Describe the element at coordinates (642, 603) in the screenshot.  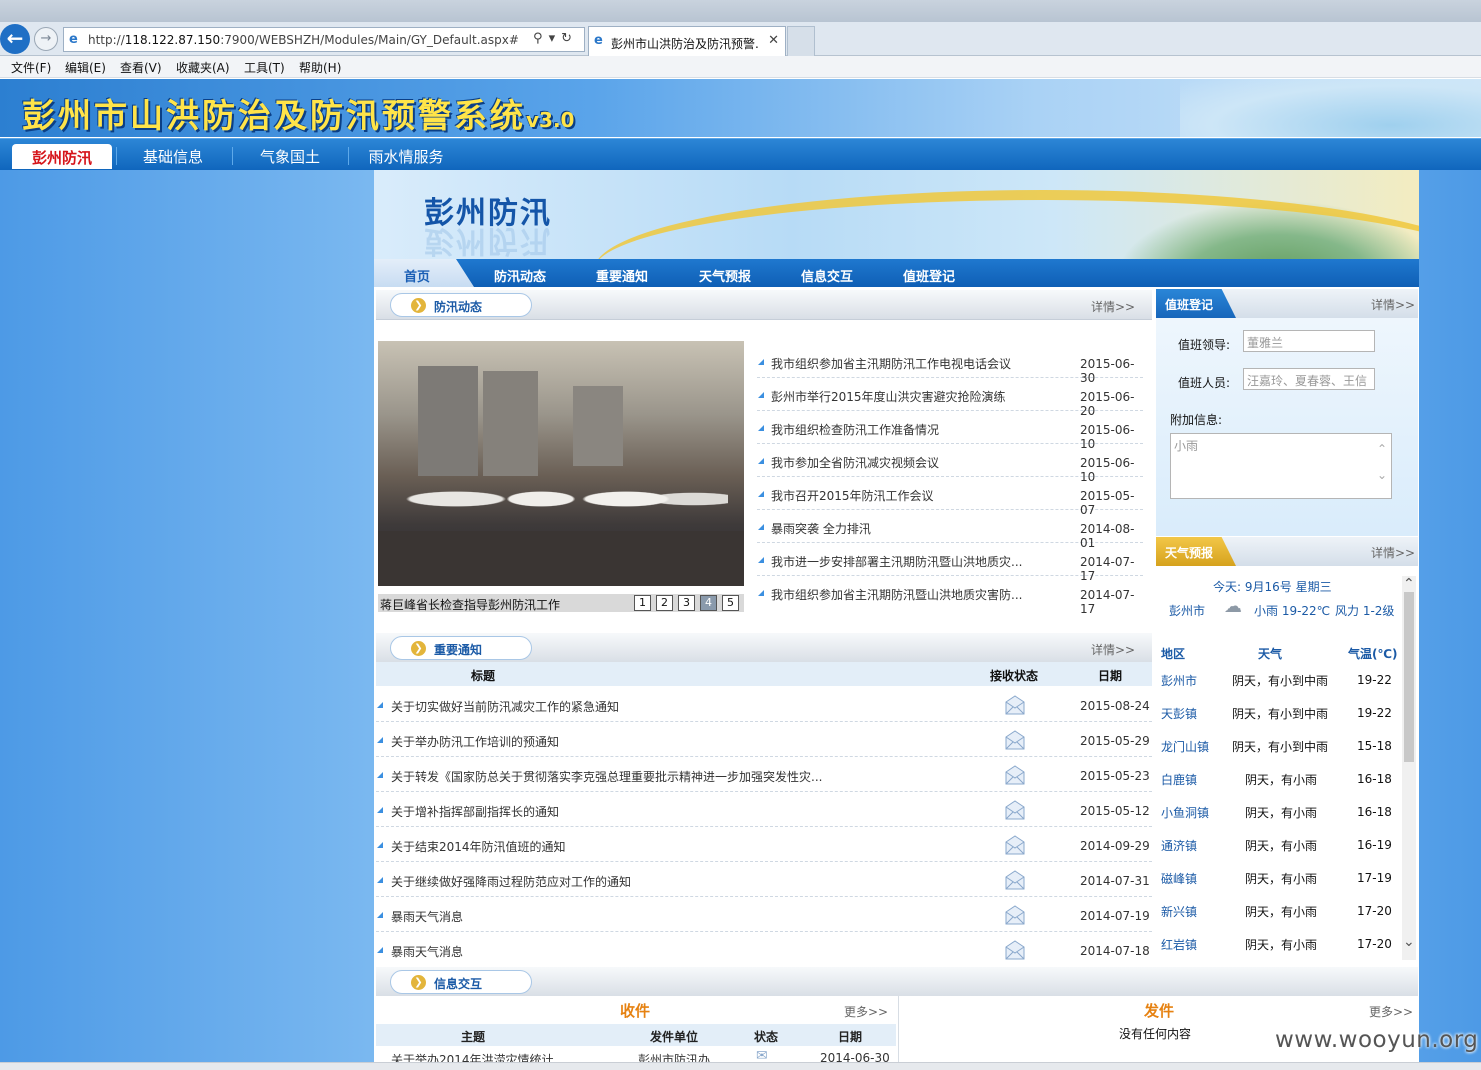
I see `pager-1: 1` at that location.